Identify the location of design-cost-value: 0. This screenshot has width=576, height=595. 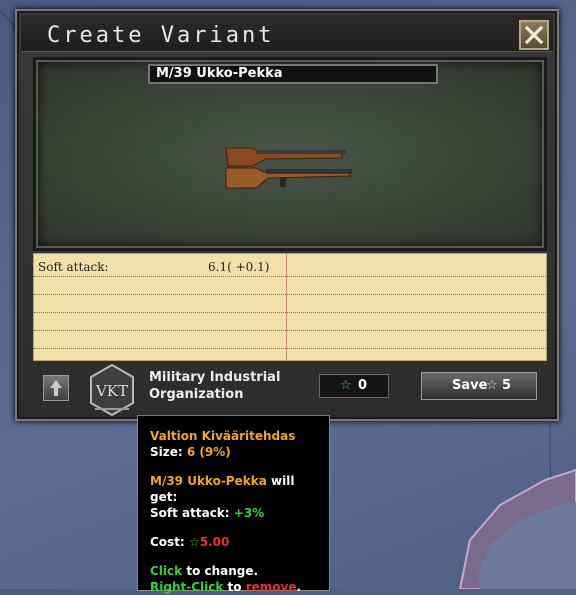
(363, 385).